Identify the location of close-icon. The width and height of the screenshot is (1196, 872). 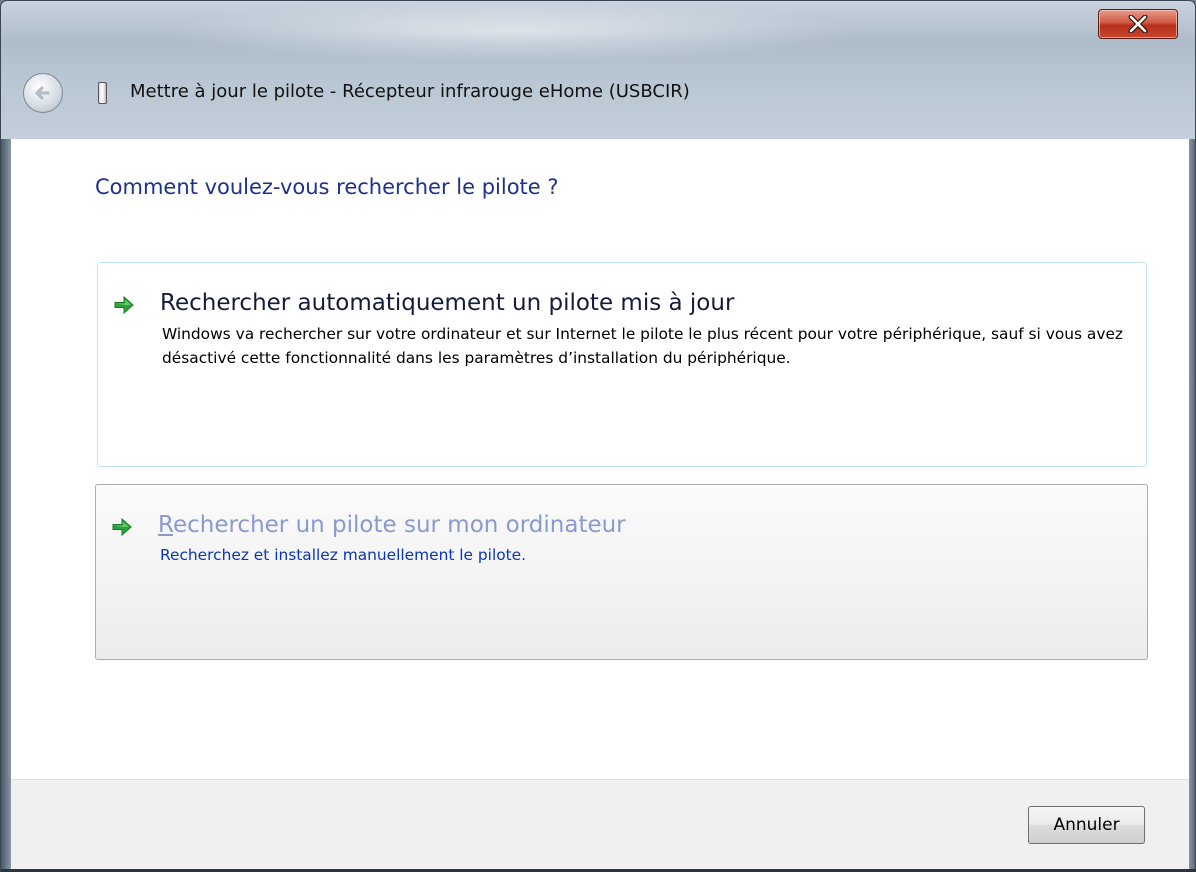
(1138, 24).